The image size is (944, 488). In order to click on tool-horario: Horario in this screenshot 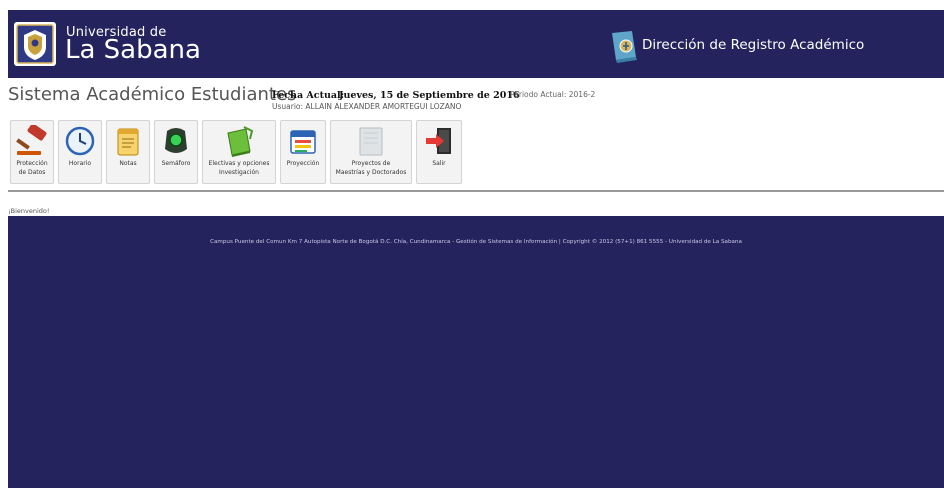, I will do `click(80, 152)`.